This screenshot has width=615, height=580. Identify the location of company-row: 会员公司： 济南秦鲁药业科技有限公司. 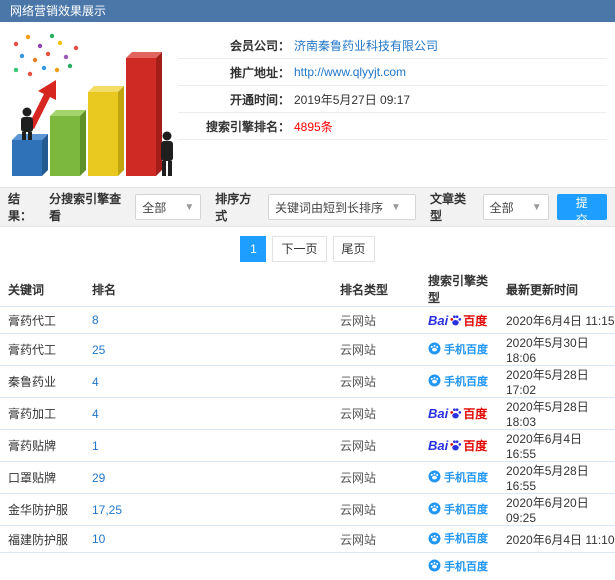
(392, 45).